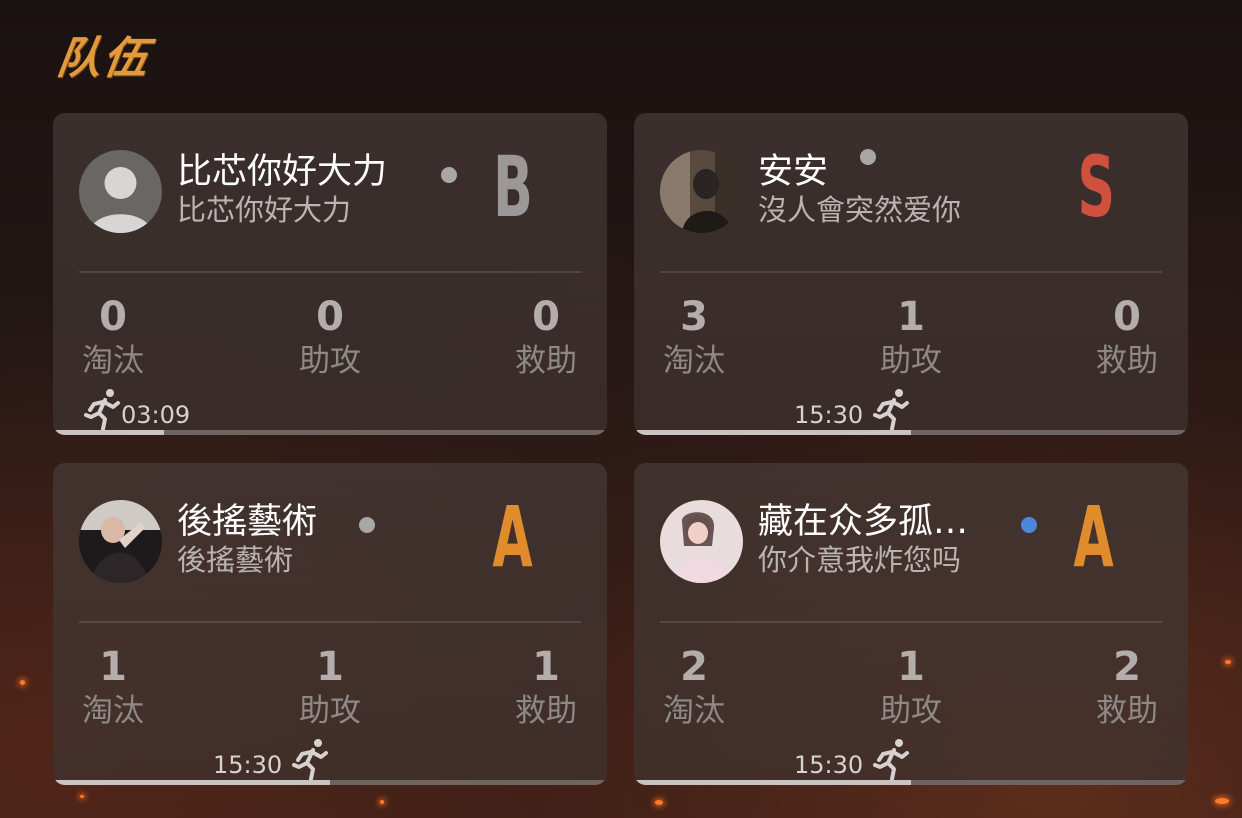  I want to click on survival-time: 03:09, so click(156, 415).